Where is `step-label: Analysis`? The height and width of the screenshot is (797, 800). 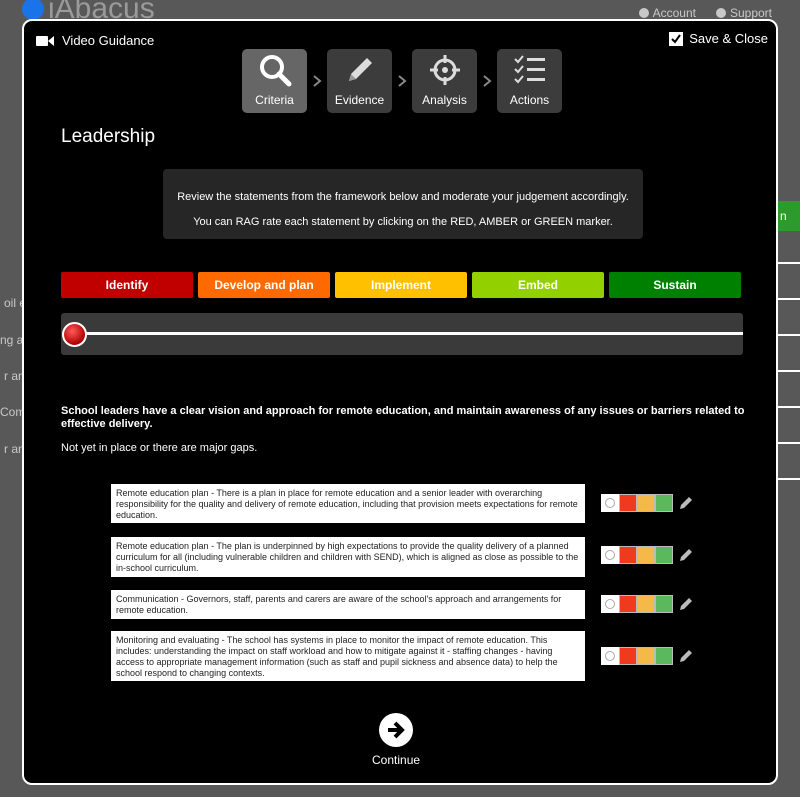 step-label: Analysis is located at coordinates (444, 100).